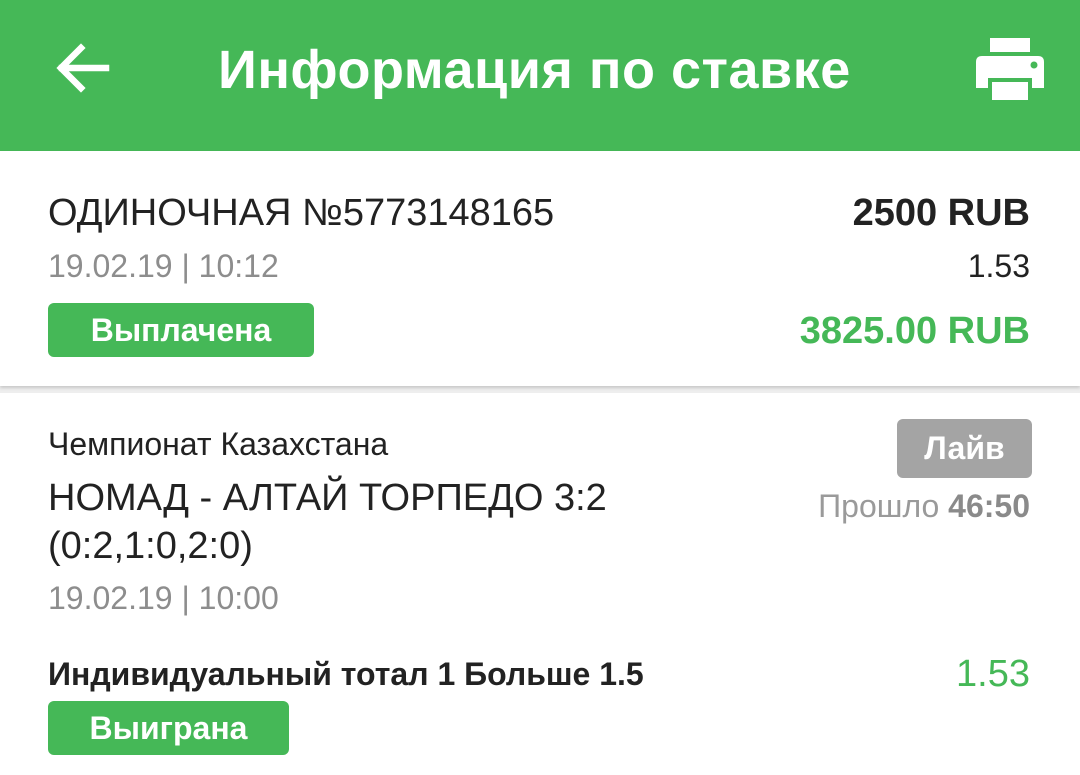  What do you see at coordinates (534, 70) in the screenshot?
I see `page-title: Информация по ставке` at bounding box center [534, 70].